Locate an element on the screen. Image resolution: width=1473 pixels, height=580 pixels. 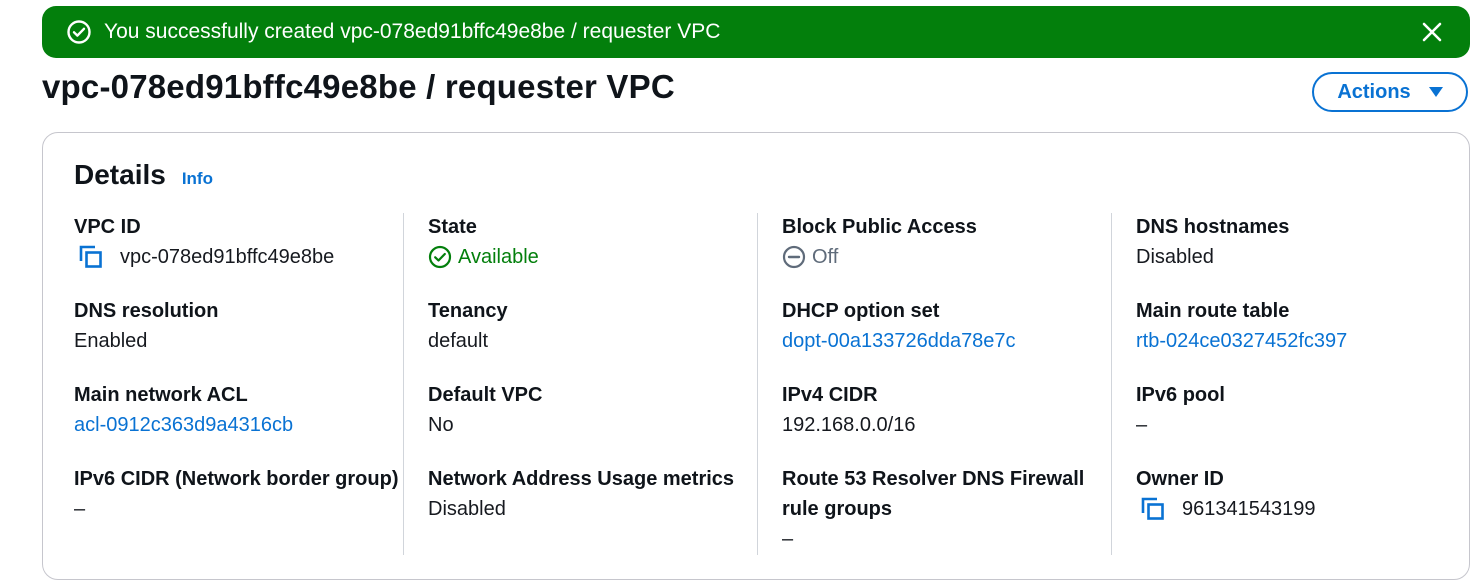
field-value: No is located at coordinates (441, 425).